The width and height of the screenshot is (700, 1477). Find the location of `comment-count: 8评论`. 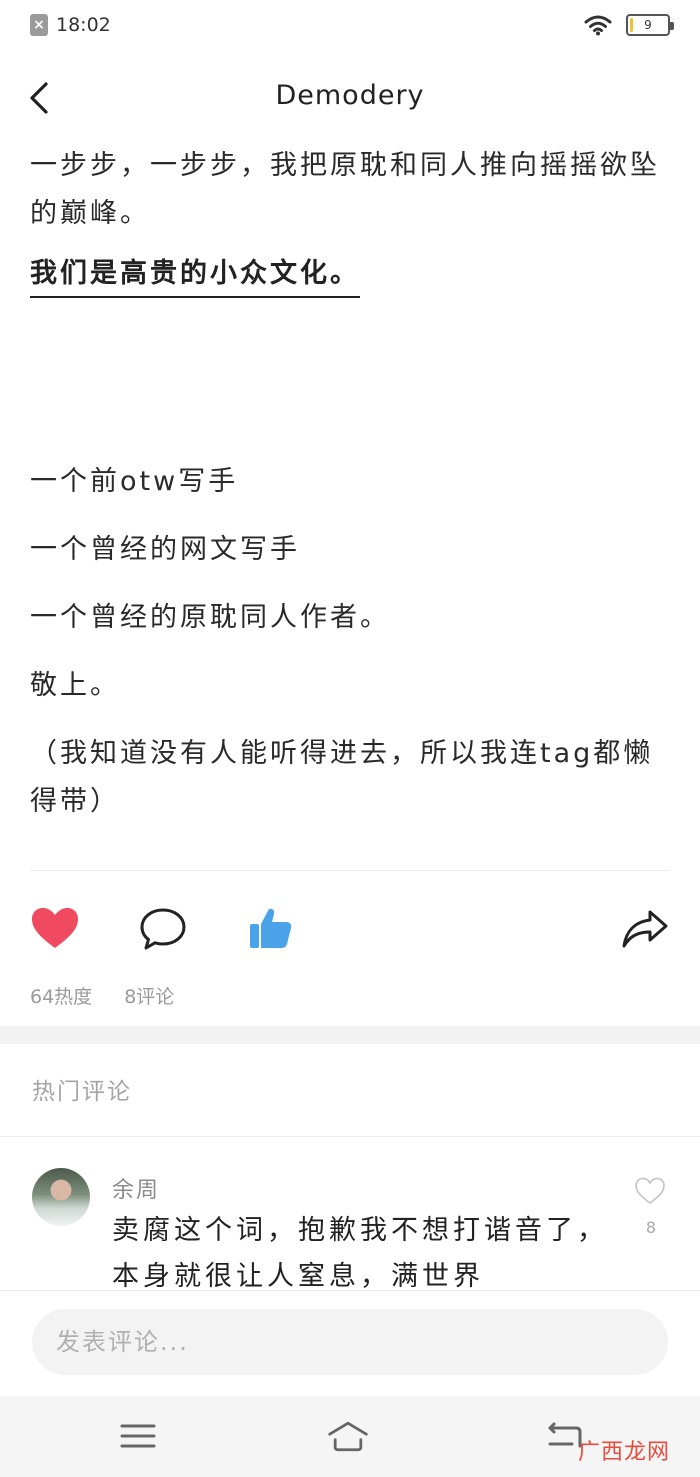

comment-count: 8评论 is located at coordinates (149, 995).